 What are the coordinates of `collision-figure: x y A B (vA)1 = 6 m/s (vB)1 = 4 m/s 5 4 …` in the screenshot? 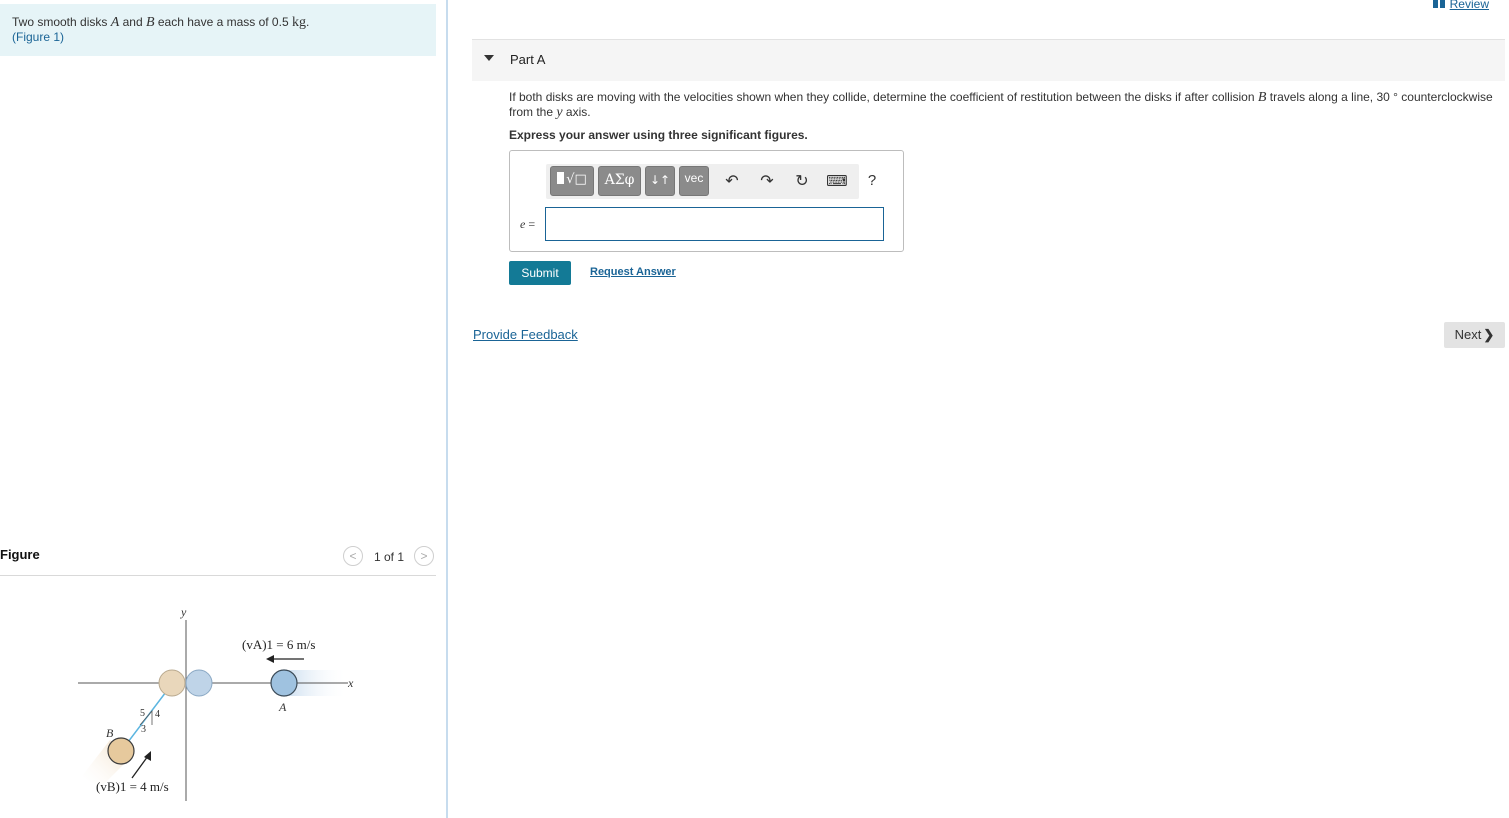 It's located at (216, 703).